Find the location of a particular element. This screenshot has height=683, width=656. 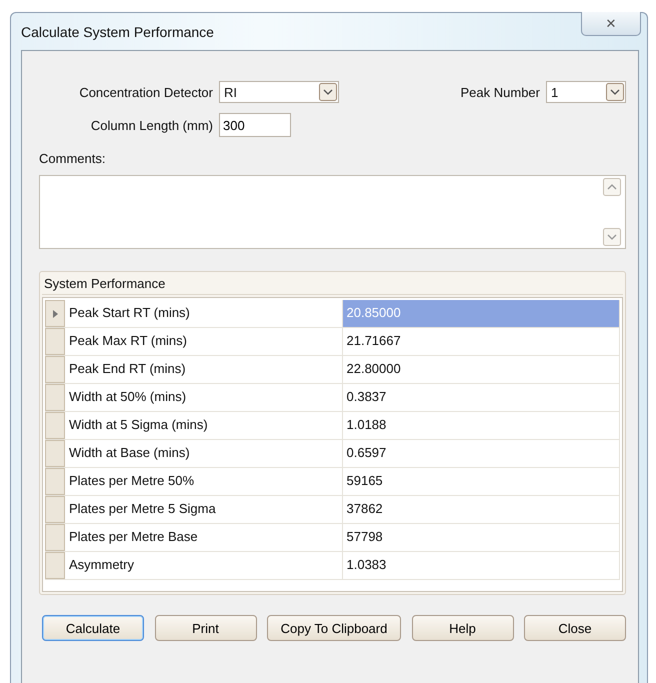

column-length-label: Column Length (mm) is located at coordinates (151, 125).